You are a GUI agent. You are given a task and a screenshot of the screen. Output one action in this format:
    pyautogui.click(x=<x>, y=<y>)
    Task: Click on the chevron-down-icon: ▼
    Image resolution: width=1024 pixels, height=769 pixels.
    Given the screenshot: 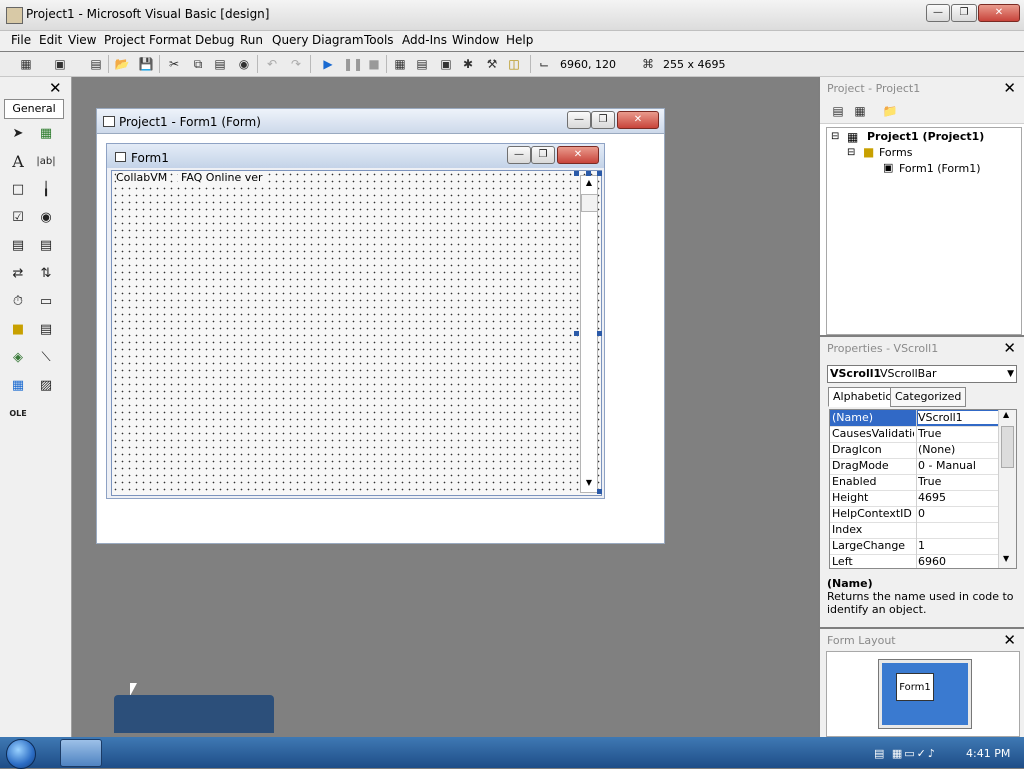 What is the action you would take?
    pyautogui.click(x=1010, y=374)
    